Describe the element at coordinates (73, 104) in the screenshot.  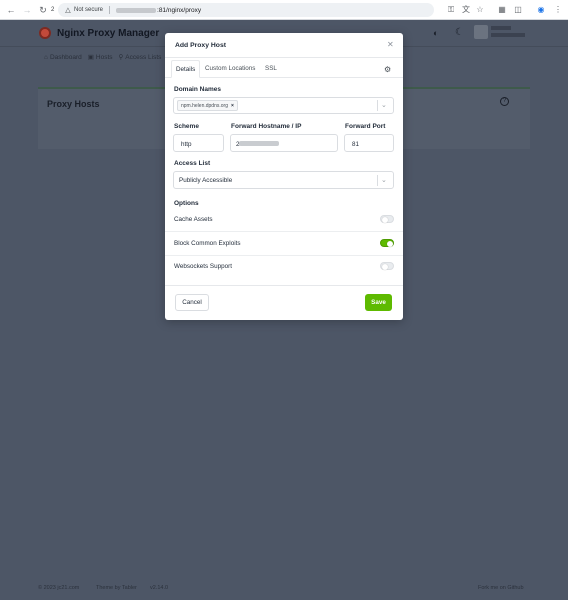
I see `card-title: Proxy Hosts` at that location.